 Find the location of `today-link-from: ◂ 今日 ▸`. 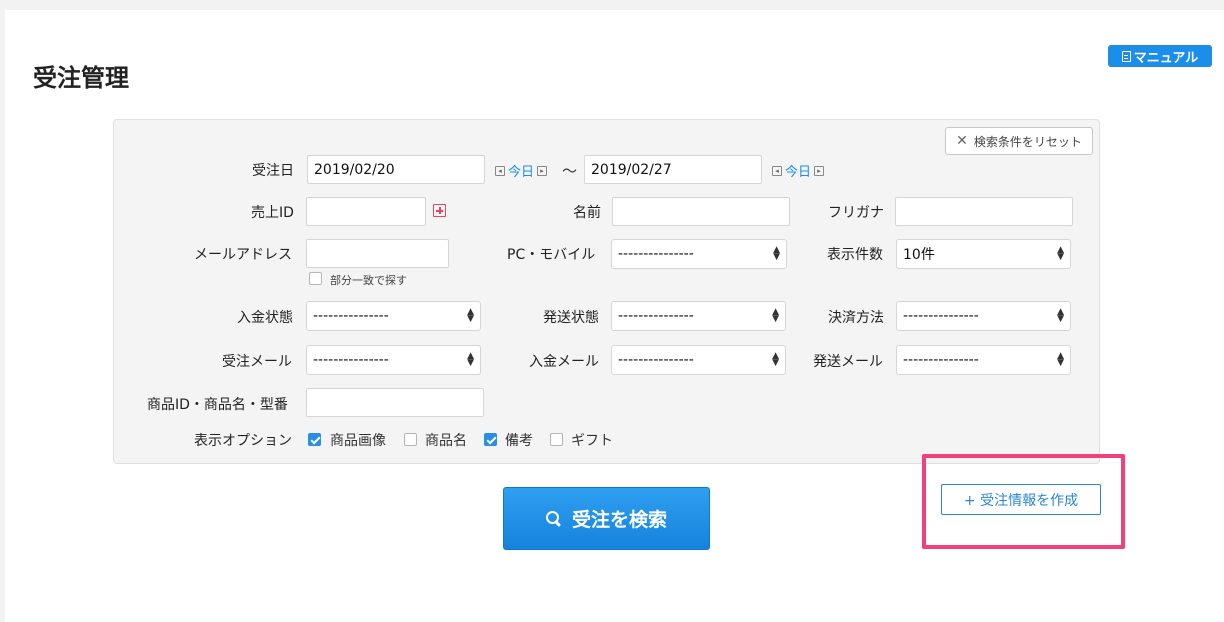

today-link-from: ◂ 今日 ▸ is located at coordinates (521, 170).